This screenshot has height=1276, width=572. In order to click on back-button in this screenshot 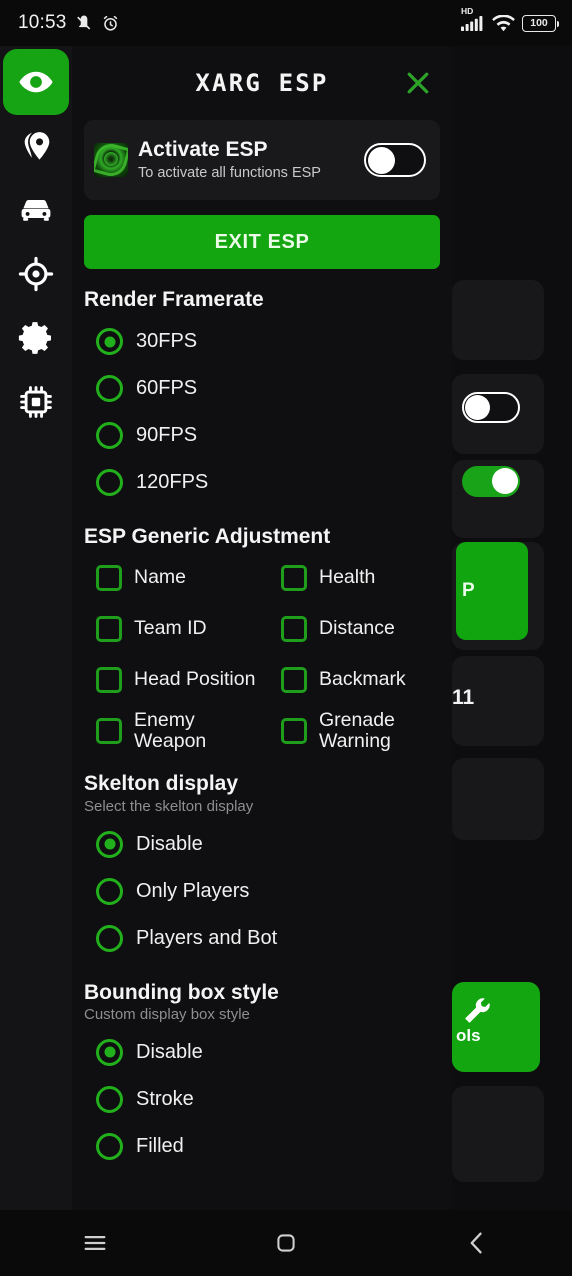, I will do `click(477, 1243)`.